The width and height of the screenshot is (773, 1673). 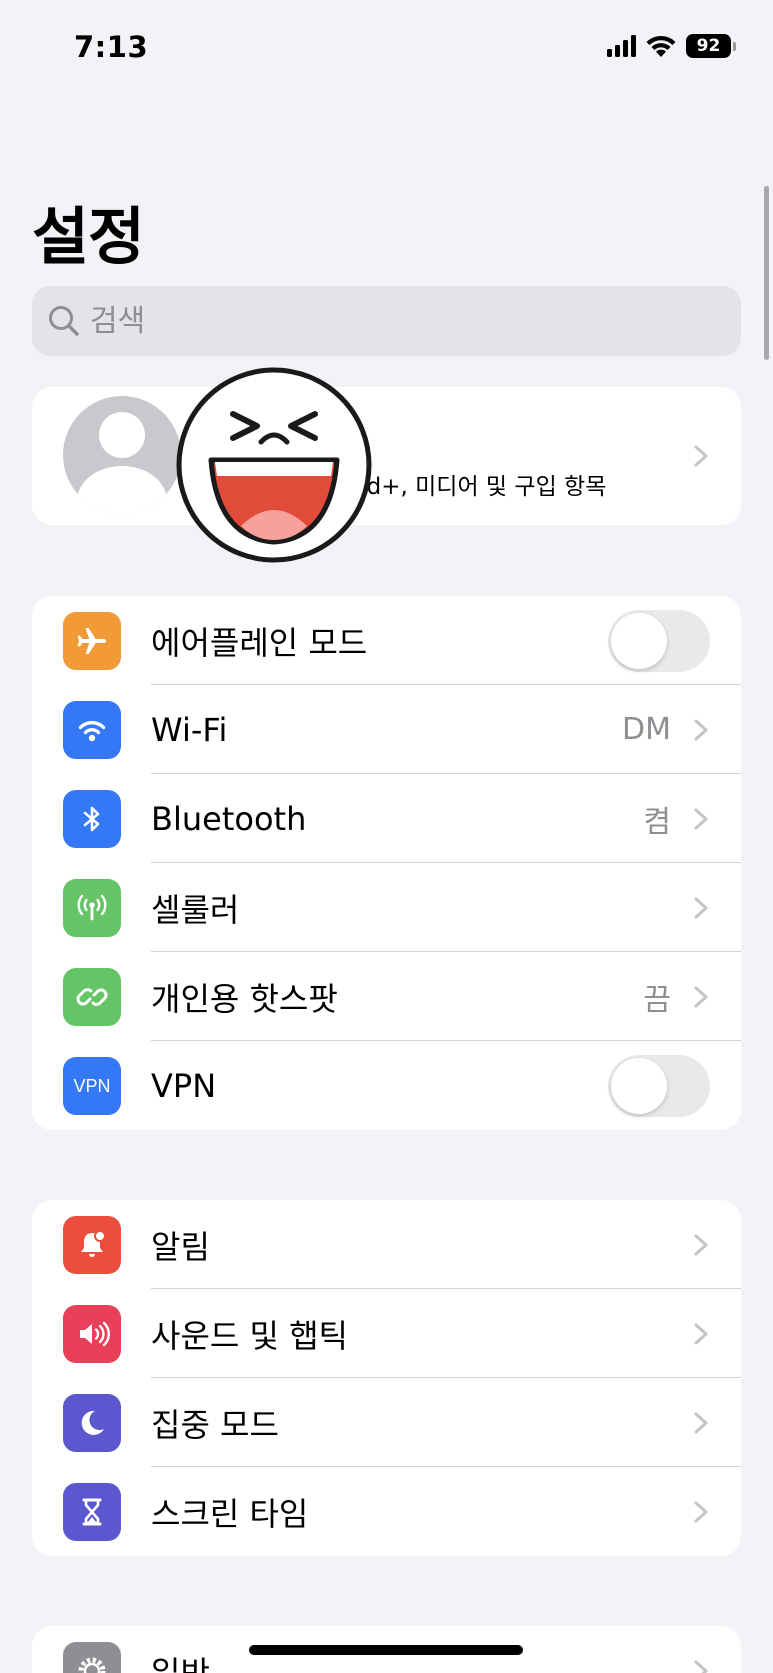 What do you see at coordinates (244, 998) in the screenshot?
I see `settings-row-label: 개인용 핫스팟` at bounding box center [244, 998].